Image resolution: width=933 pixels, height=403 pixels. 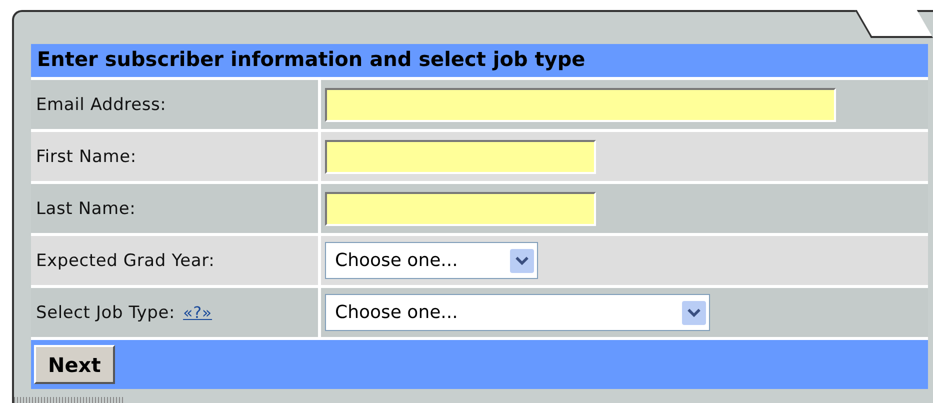 What do you see at coordinates (479, 60) in the screenshot?
I see `form-title: Enter subscriber information and select job type` at bounding box center [479, 60].